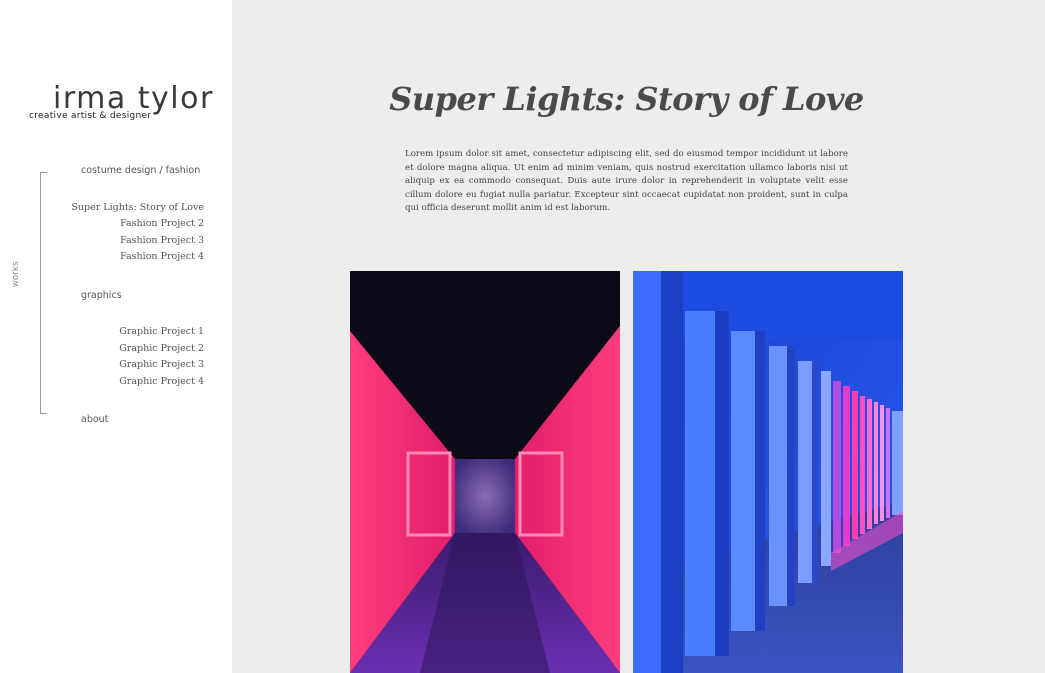  What do you see at coordinates (94, 419) in the screenshot?
I see `nav-item-about: about` at bounding box center [94, 419].